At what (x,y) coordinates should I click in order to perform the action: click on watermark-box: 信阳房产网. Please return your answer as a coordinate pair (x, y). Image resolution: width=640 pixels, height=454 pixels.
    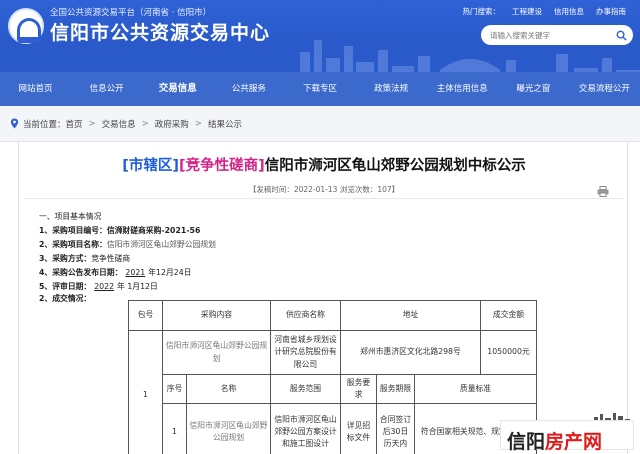
    Looking at the image, I should click on (567, 436).